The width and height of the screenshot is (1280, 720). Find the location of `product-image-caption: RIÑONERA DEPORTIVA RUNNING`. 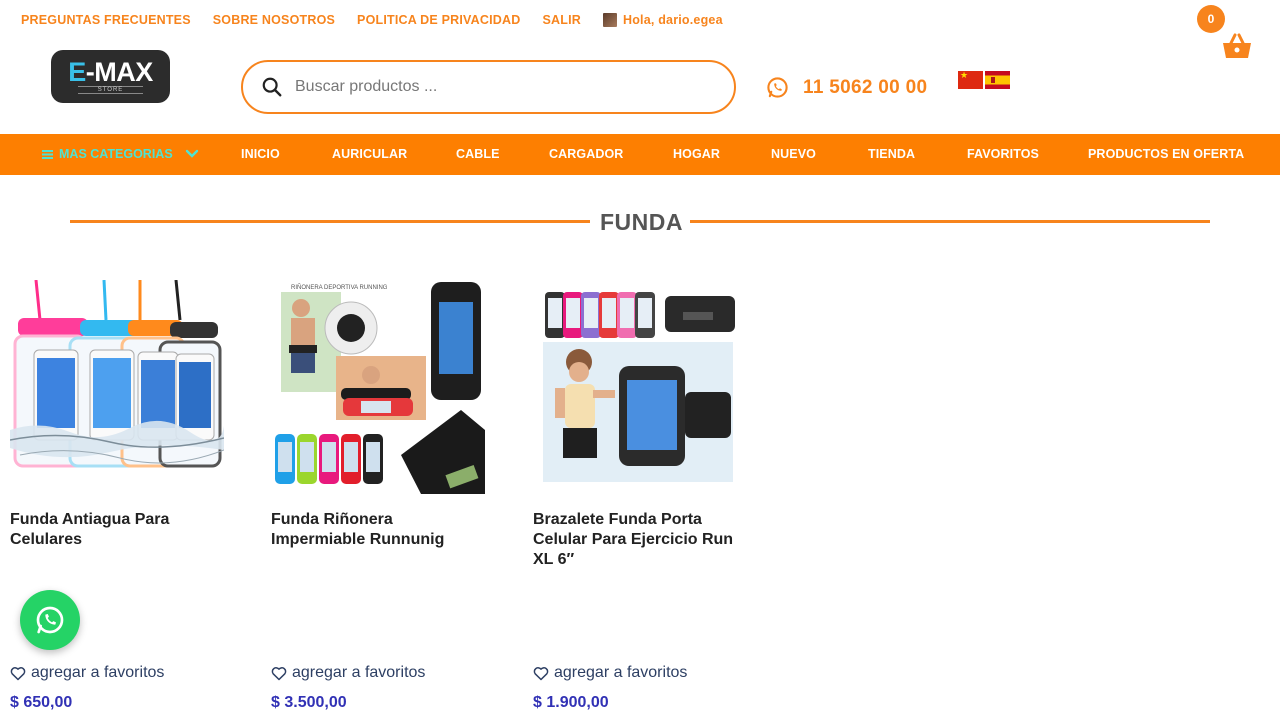

product-image-caption: RIÑONERA DEPORTIVA RUNNING is located at coordinates (339, 287).